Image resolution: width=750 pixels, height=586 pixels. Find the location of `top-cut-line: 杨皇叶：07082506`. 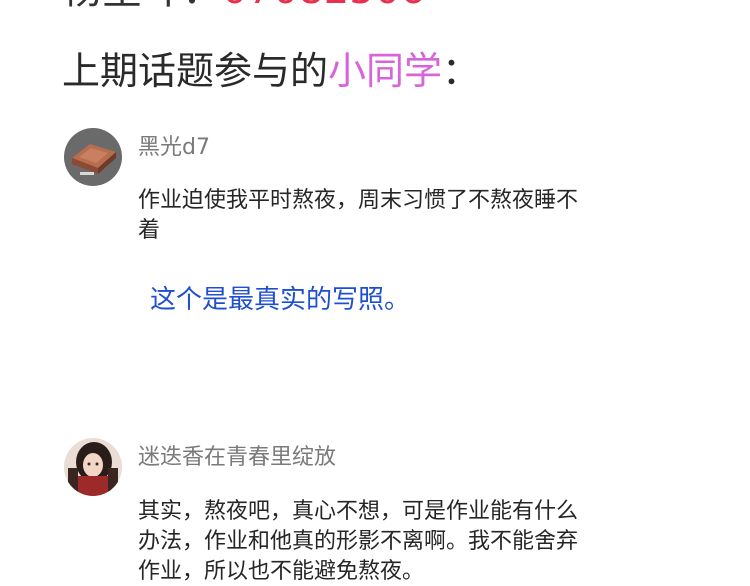

top-cut-line: 杨皇叶：07082506 is located at coordinates (244, 5).